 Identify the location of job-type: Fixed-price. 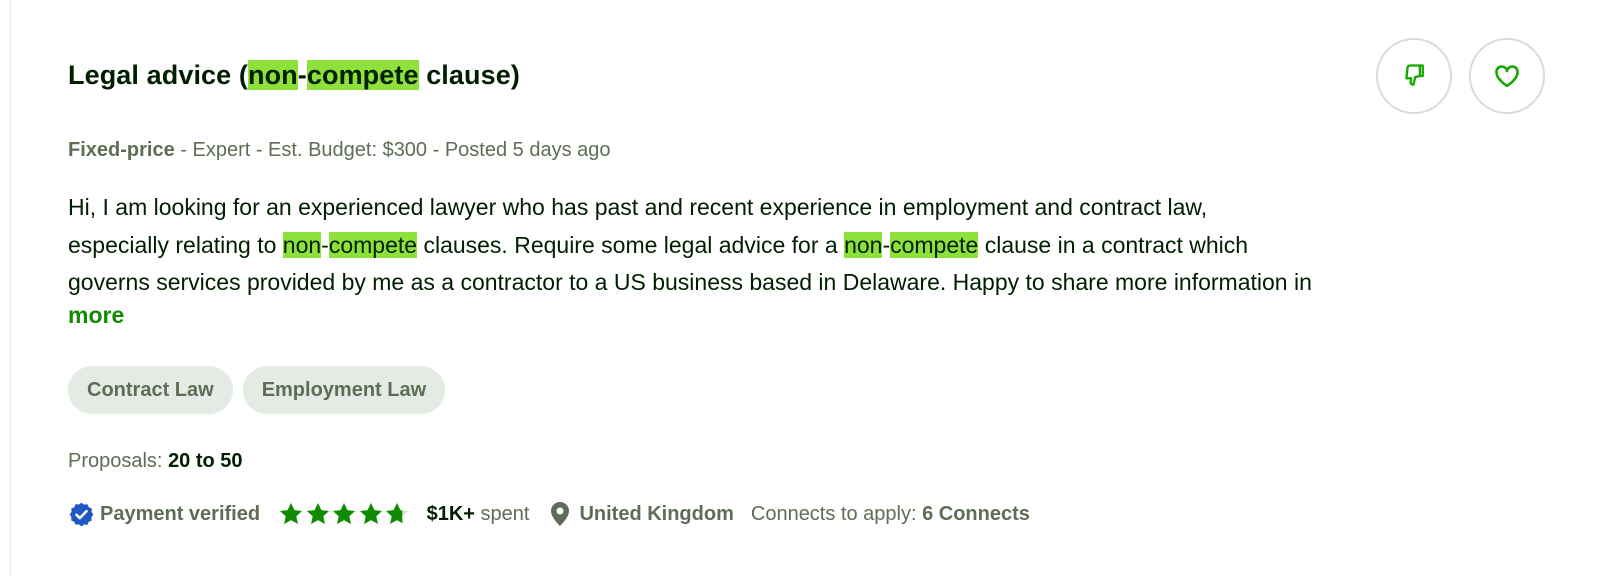
(121, 150).